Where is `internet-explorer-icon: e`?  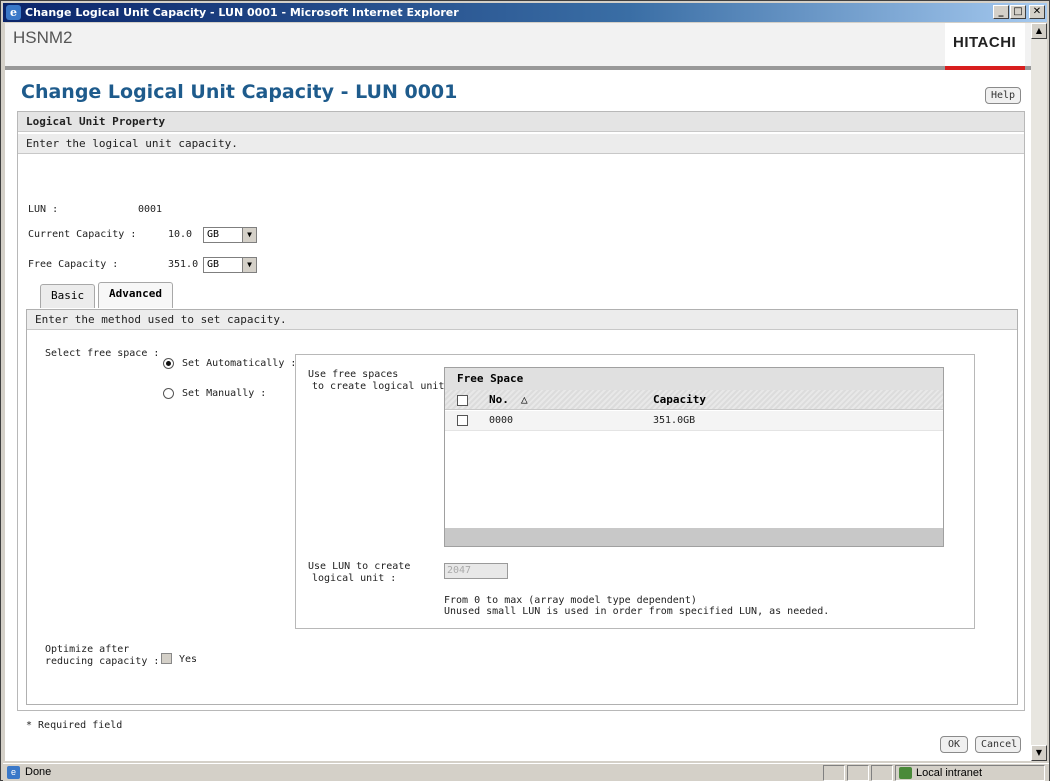
internet-explorer-icon: e is located at coordinates (13, 12).